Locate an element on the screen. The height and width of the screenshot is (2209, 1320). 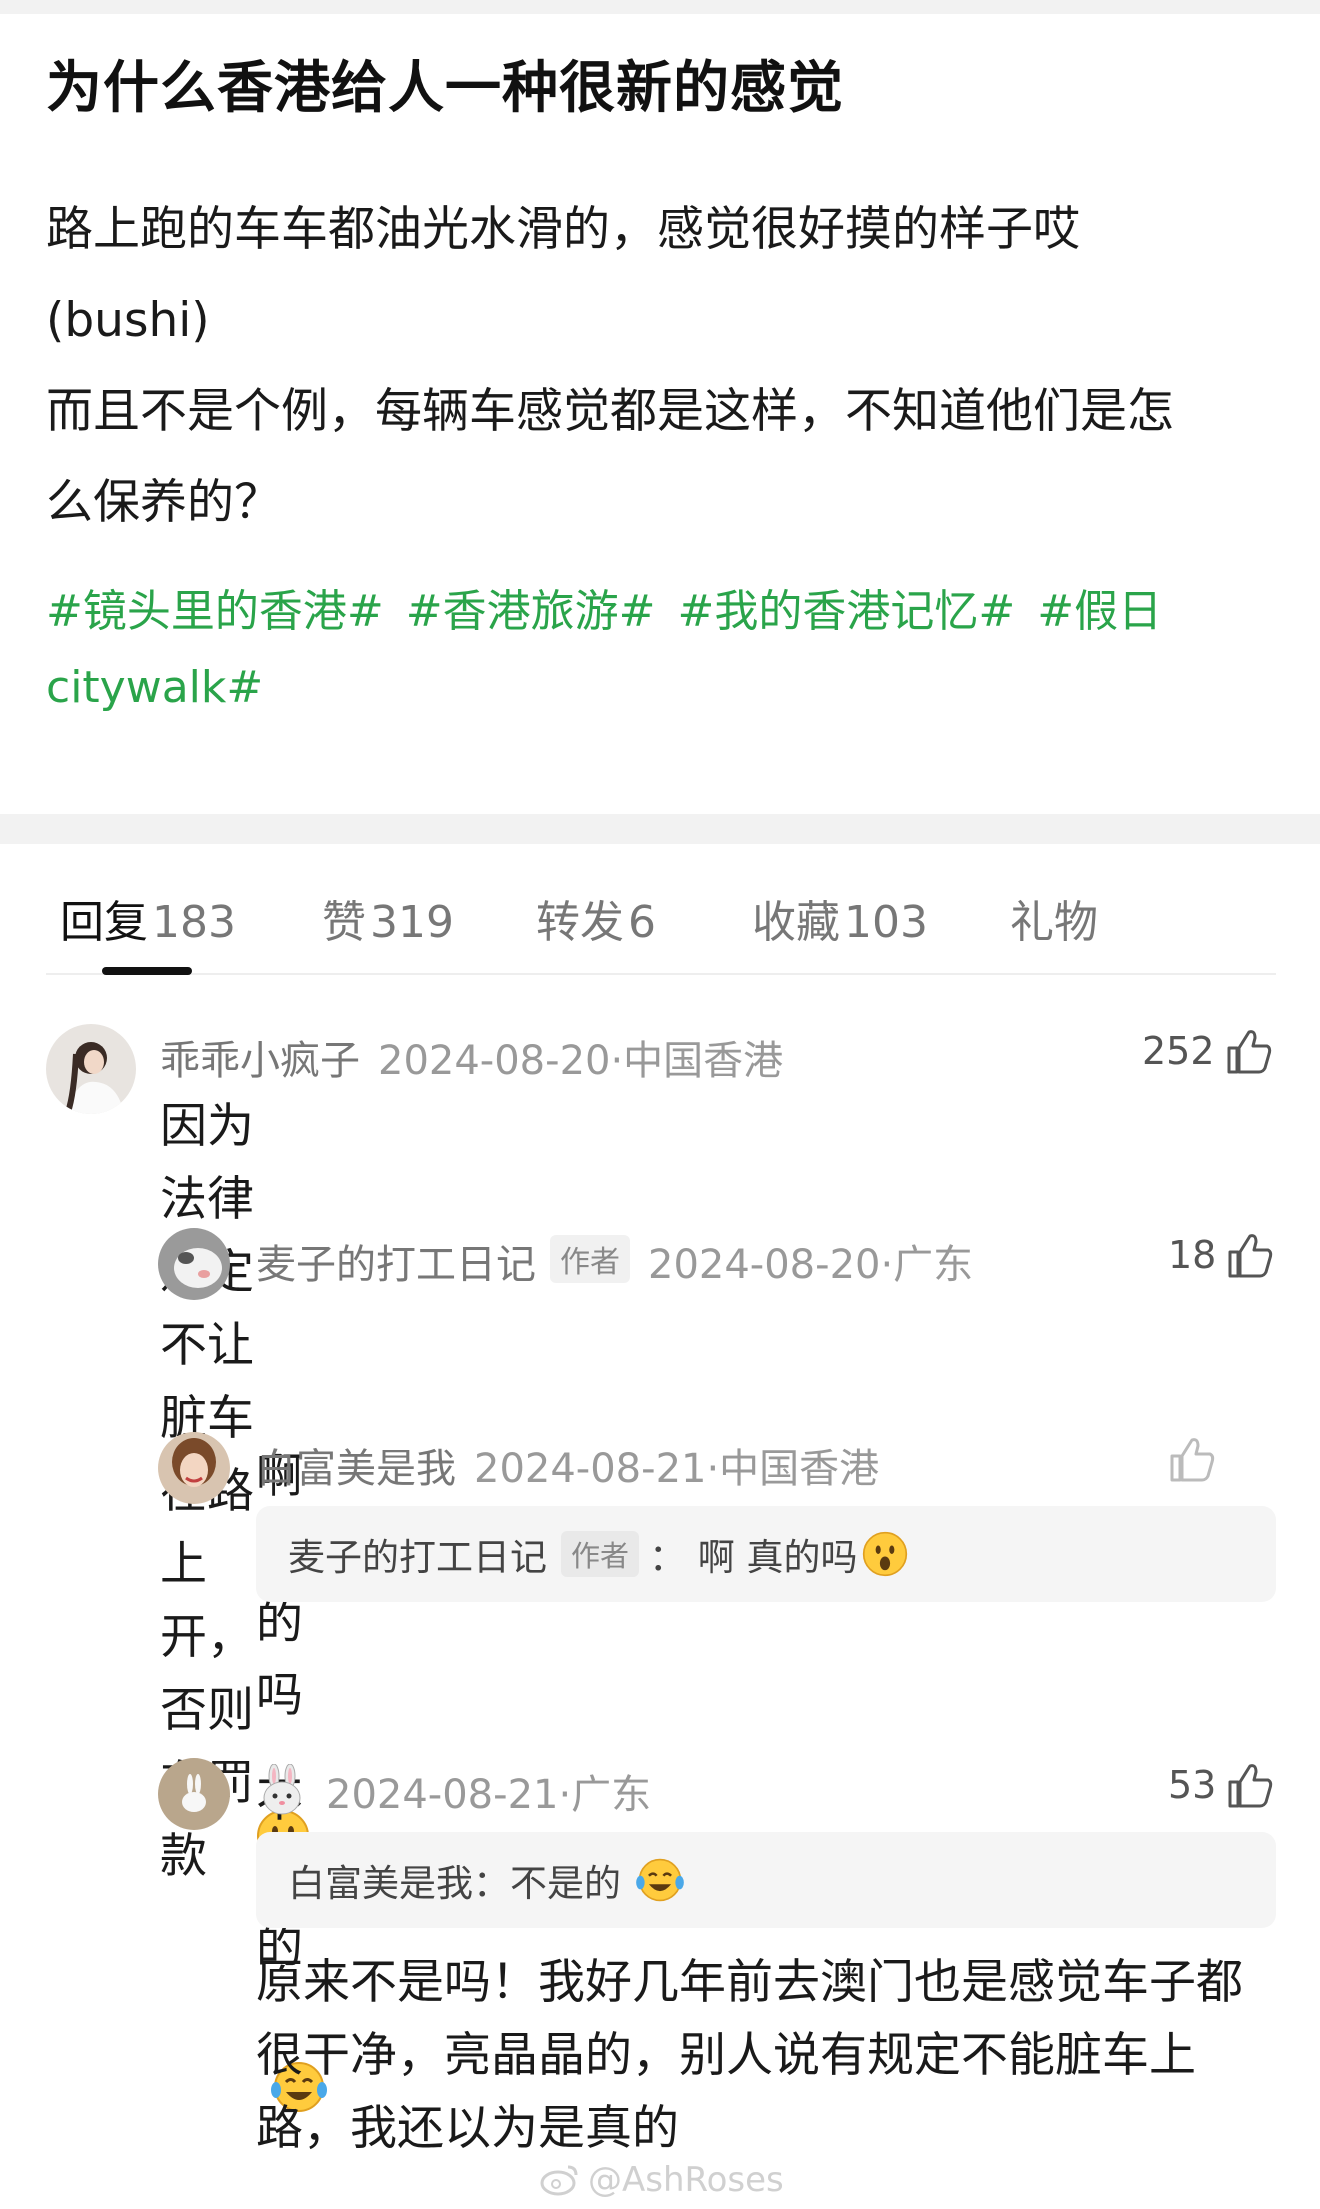
like-count: 18 is located at coordinates (1192, 1255).